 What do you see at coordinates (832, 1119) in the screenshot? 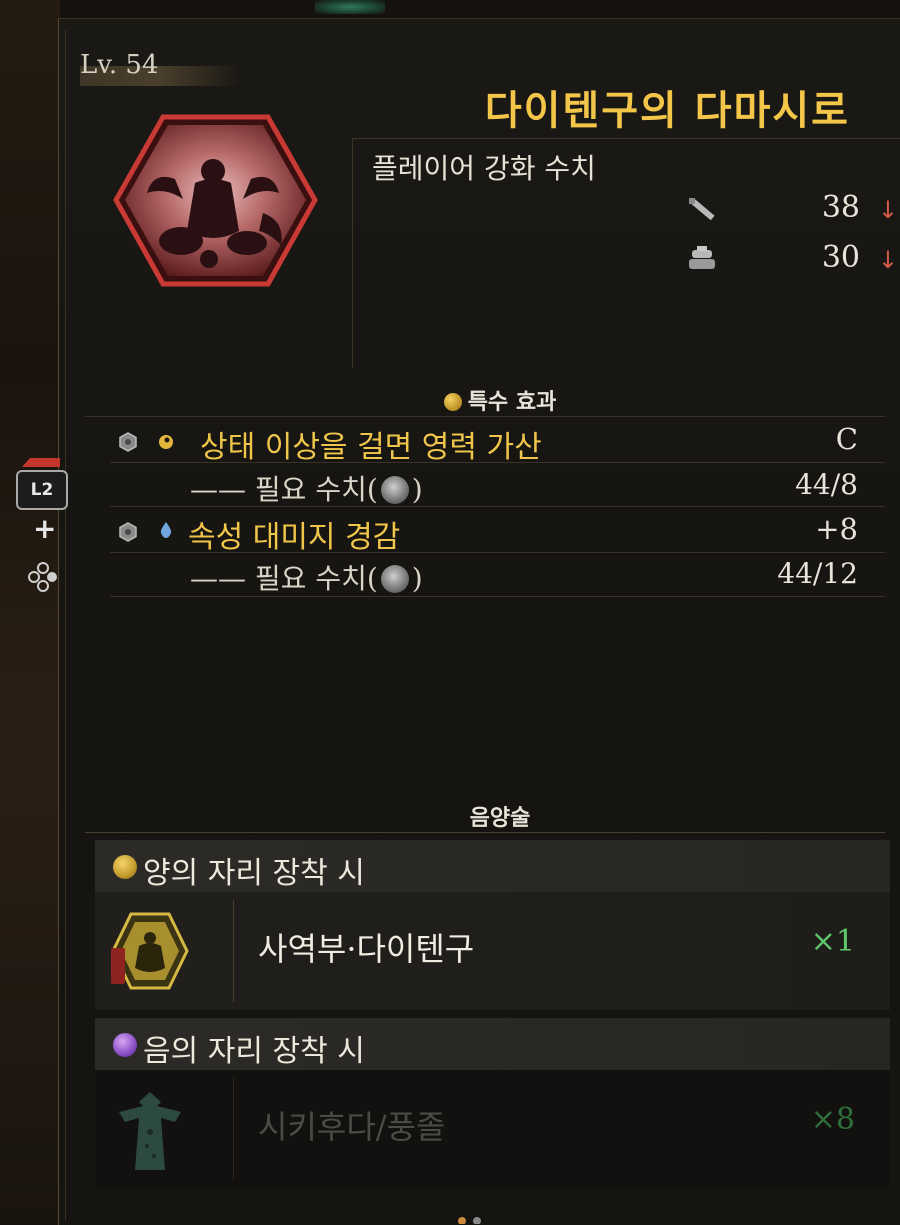
I see `yin-item-count: ×8` at bounding box center [832, 1119].